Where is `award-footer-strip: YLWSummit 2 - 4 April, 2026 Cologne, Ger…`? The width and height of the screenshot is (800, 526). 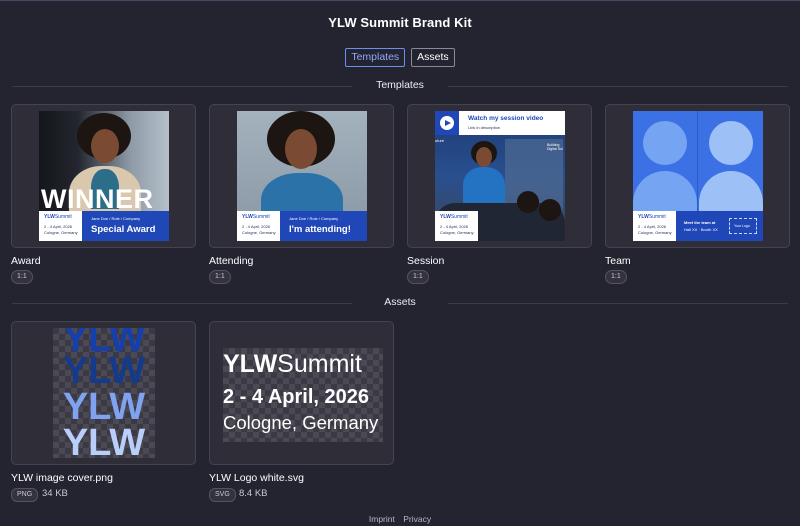
award-footer-strip: YLWSummit 2 - 4 April, 2026 Cologne, Ger… is located at coordinates (104, 226).